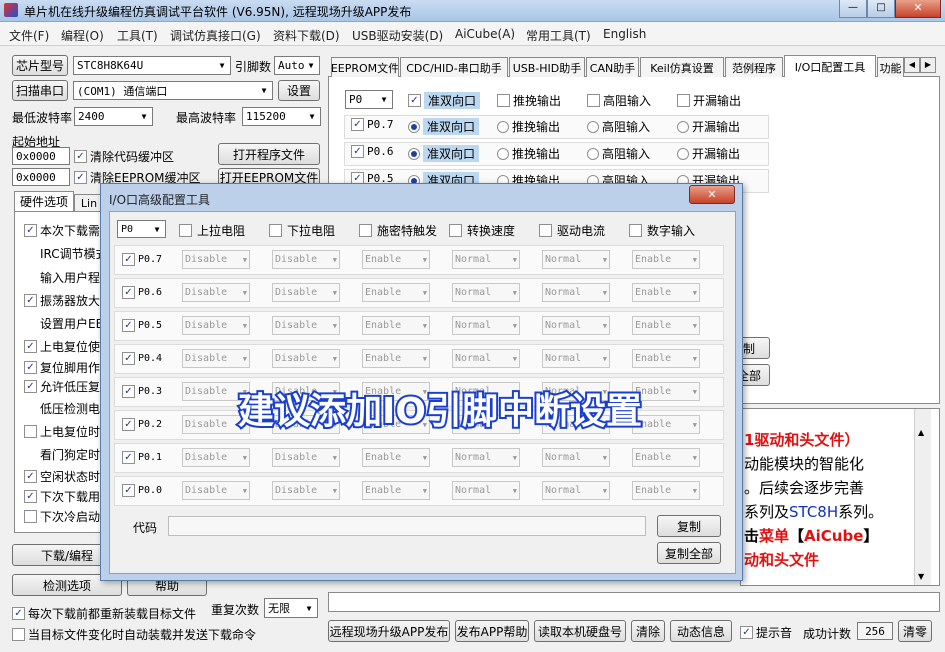 This screenshot has width=945, height=652. I want to click on tab-cdc-hid-serial: CDC/HID-串口助手, so click(454, 67).